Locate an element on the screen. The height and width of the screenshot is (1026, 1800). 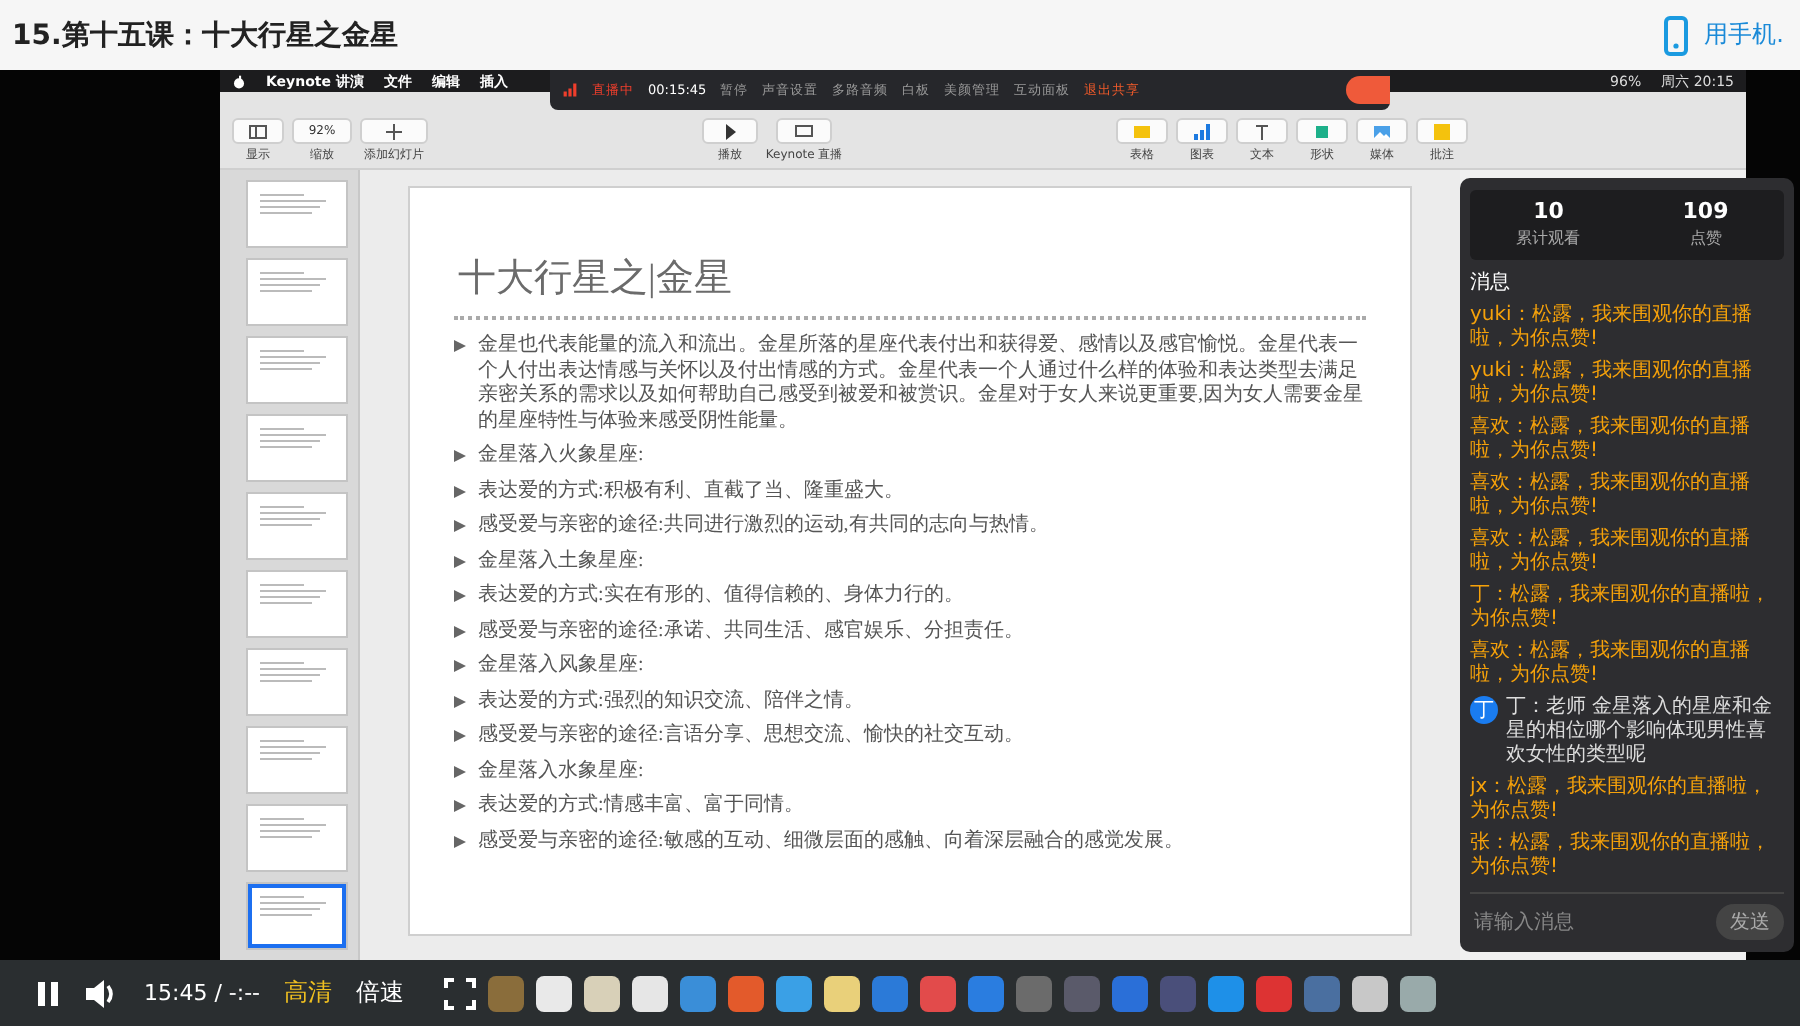
stat-value: 109 is located at coordinates (1705, 211).